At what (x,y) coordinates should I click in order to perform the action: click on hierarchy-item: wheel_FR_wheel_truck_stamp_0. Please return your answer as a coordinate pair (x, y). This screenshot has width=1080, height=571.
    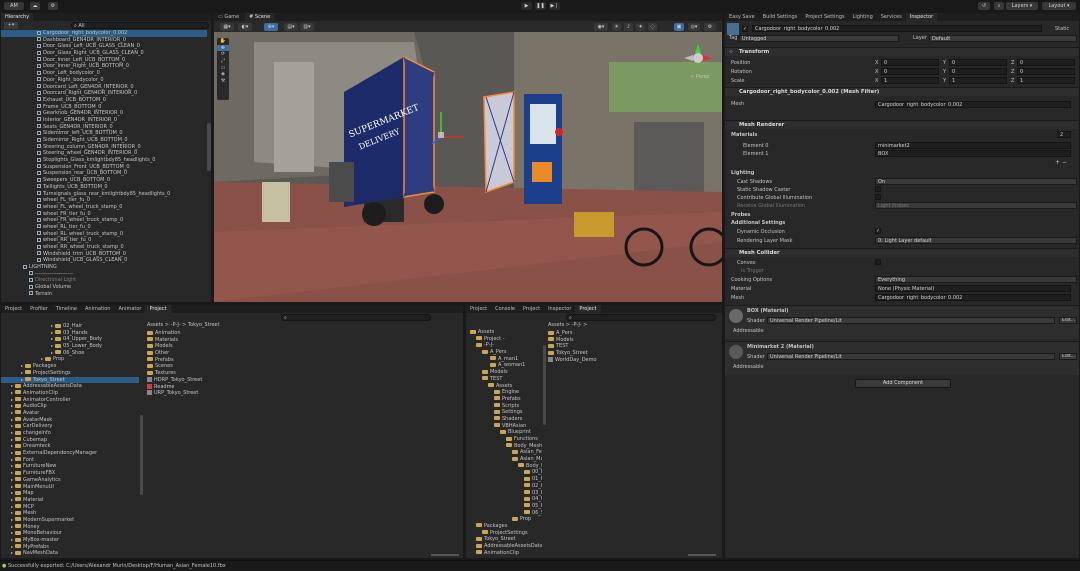
    Looking at the image, I should click on (104, 220).